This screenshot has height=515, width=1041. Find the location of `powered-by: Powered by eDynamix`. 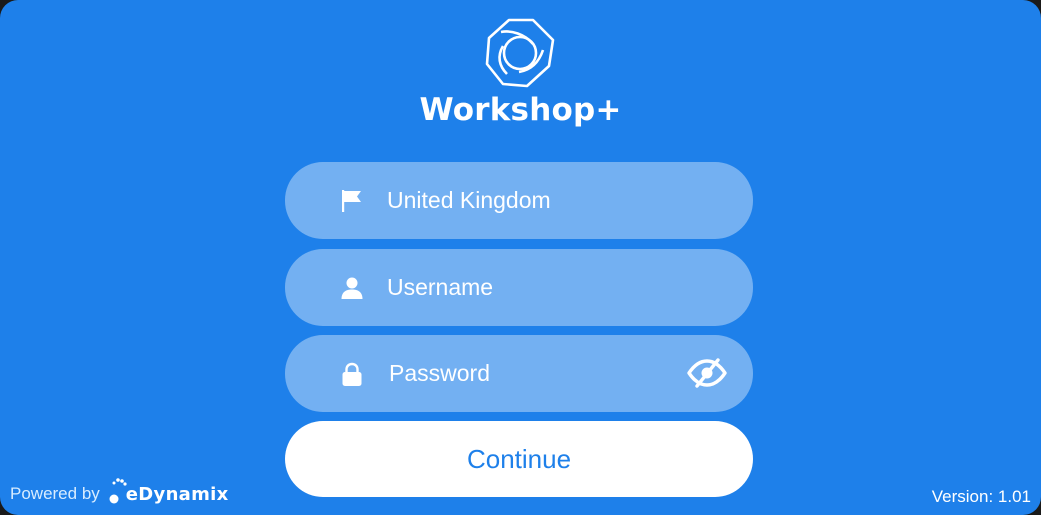

powered-by: Powered by eDynamix is located at coordinates (119, 491).